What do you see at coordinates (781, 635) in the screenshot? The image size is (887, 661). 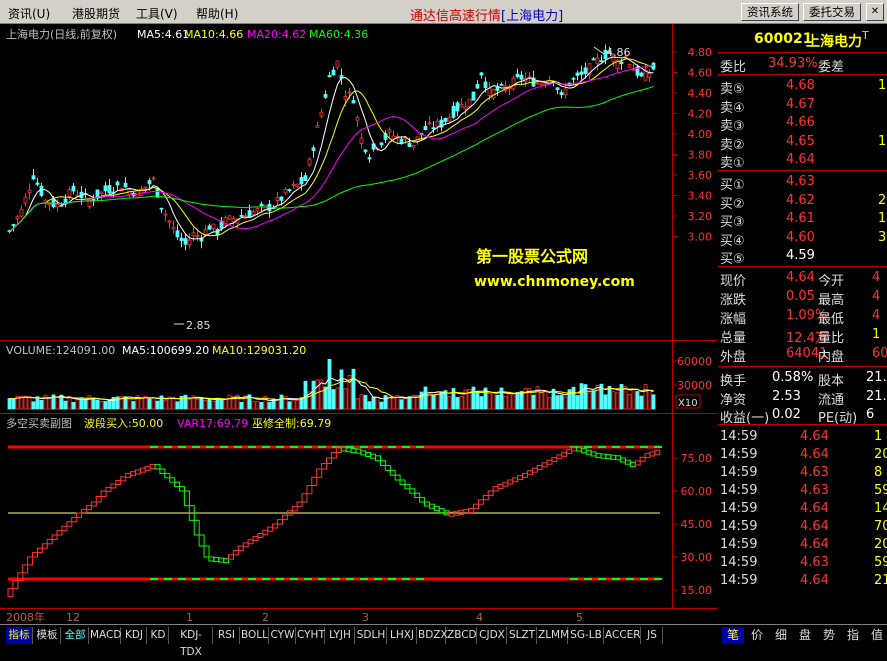 I see `right-tab-2: 细` at bounding box center [781, 635].